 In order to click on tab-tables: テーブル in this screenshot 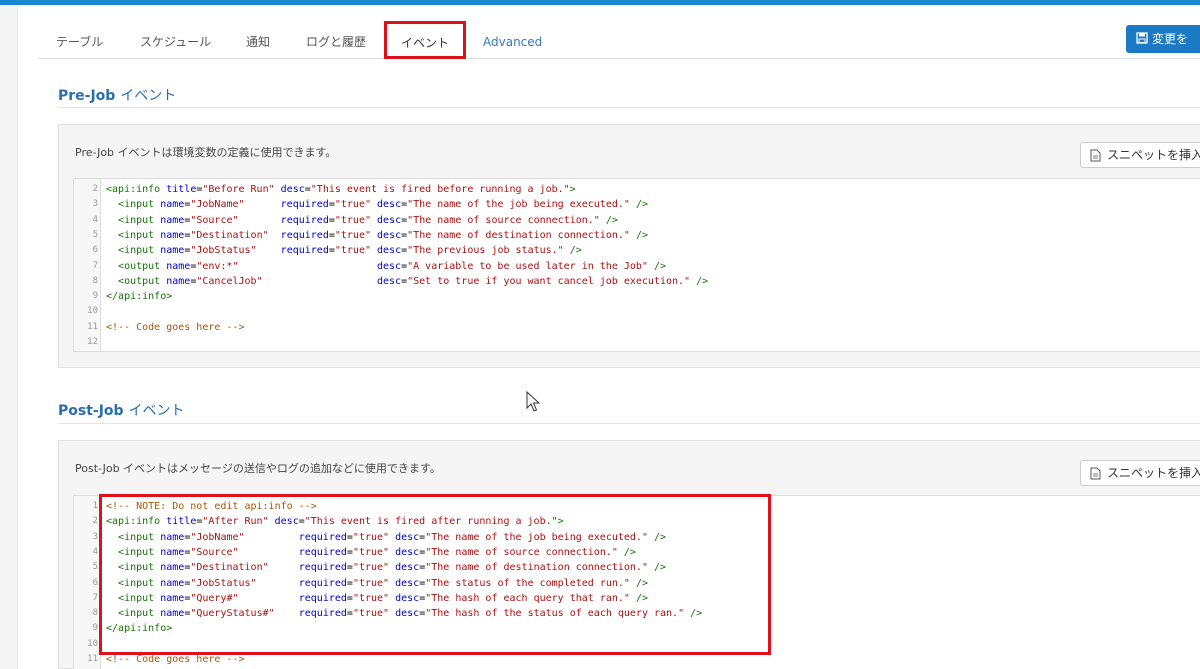, I will do `click(79, 40)`.